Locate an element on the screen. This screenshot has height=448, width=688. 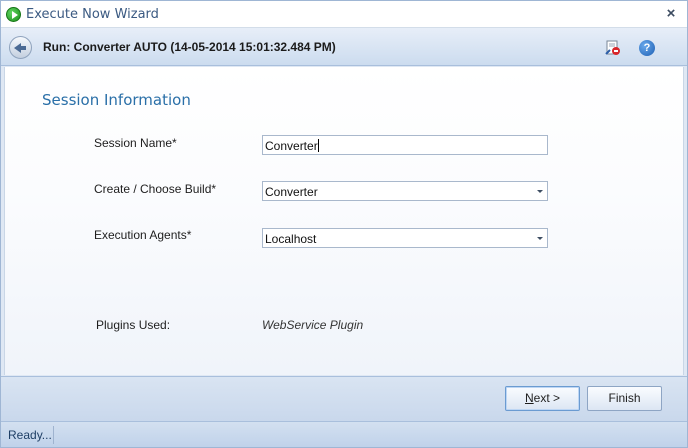
plugins-label: Plugins Used: is located at coordinates (133, 325).